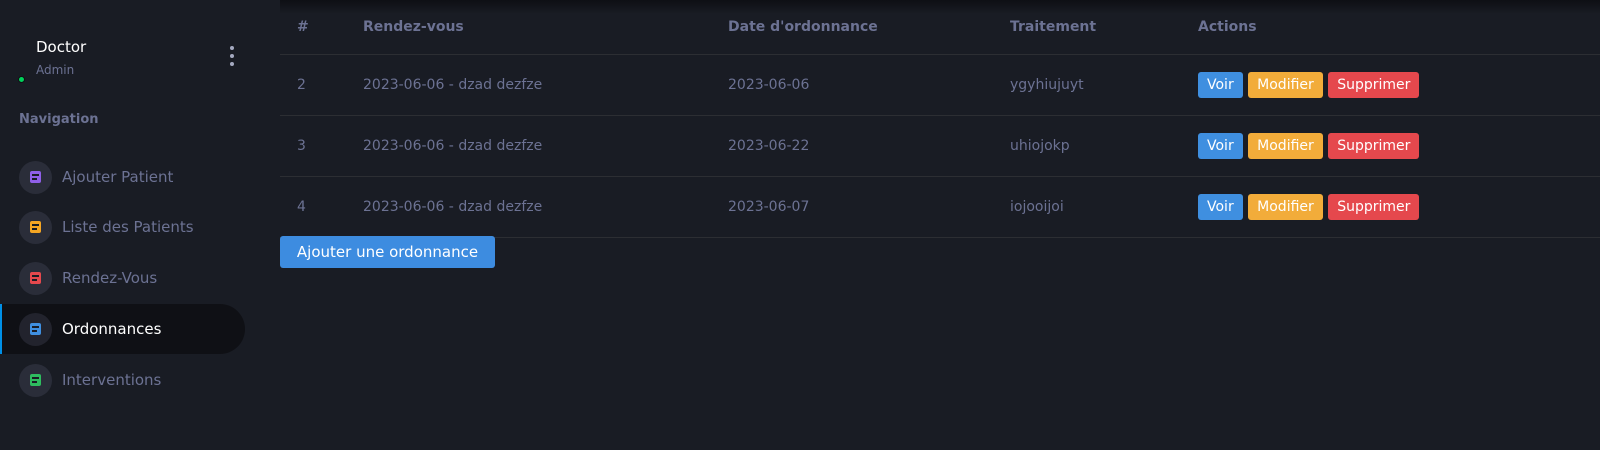 The height and width of the screenshot is (450, 1600). What do you see at coordinates (130, 47) in the screenshot?
I see `profile: Doctor Admin` at bounding box center [130, 47].